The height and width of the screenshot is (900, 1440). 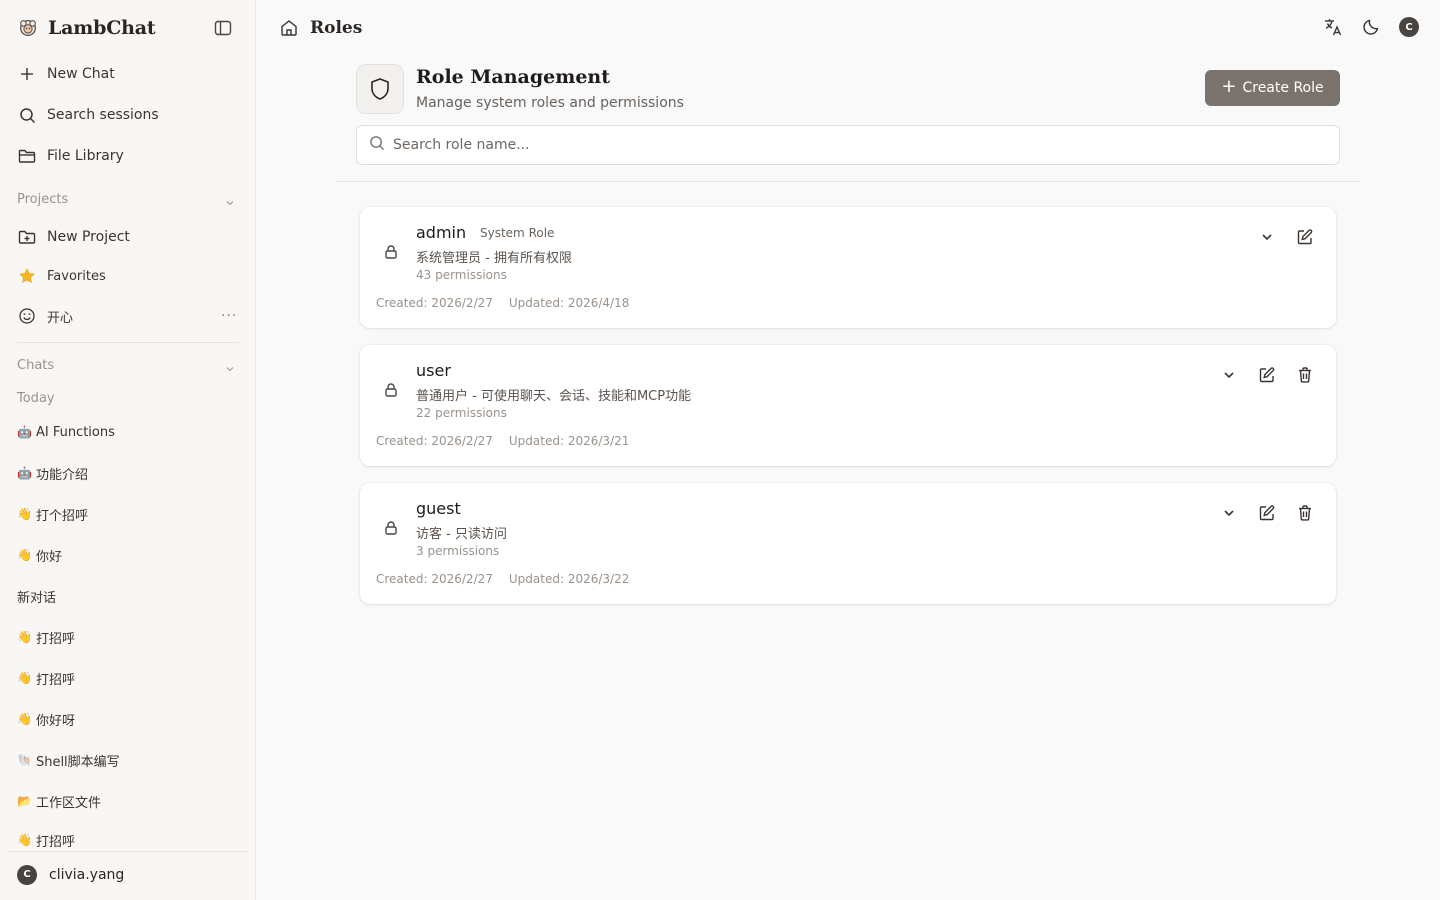 What do you see at coordinates (513, 77) in the screenshot?
I see `role-management-title: Role Management` at bounding box center [513, 77].